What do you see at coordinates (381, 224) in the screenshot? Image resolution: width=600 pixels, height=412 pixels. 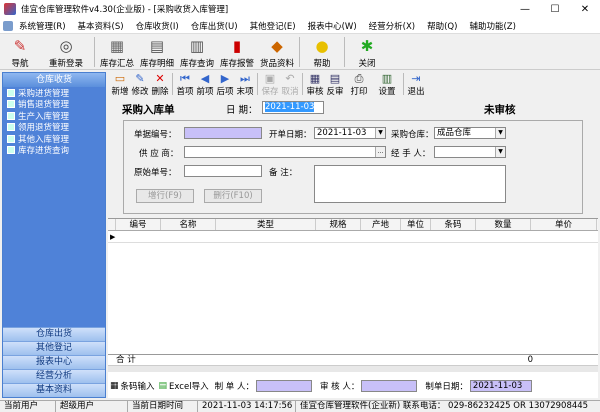 I see `col-header: 产地` at bounding box center [381, 224].